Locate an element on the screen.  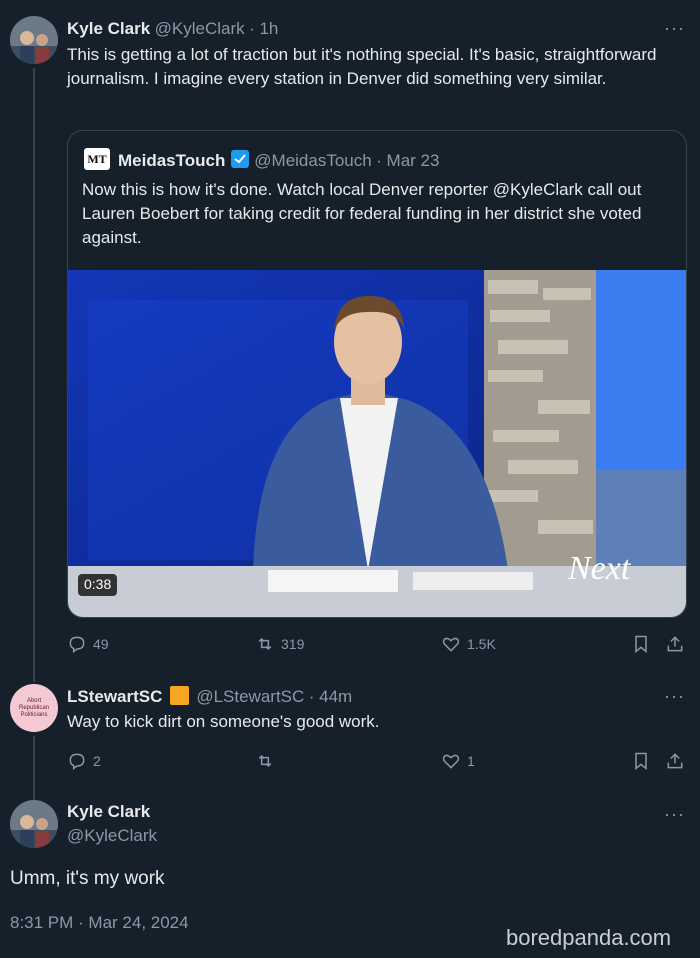
reply-author-name: LStewartSC is located at coordinates (114, 696).